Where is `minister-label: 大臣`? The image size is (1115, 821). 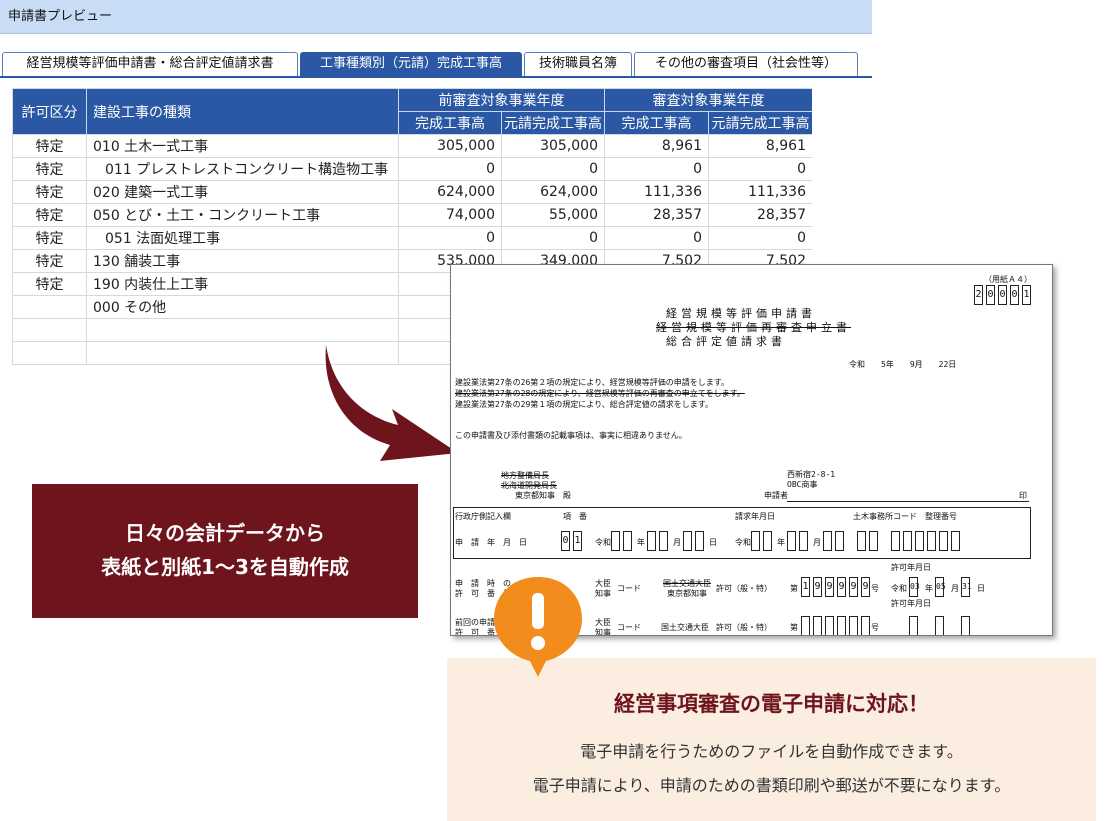
minister-label: 大臣 is located at coordinates (603, 583).